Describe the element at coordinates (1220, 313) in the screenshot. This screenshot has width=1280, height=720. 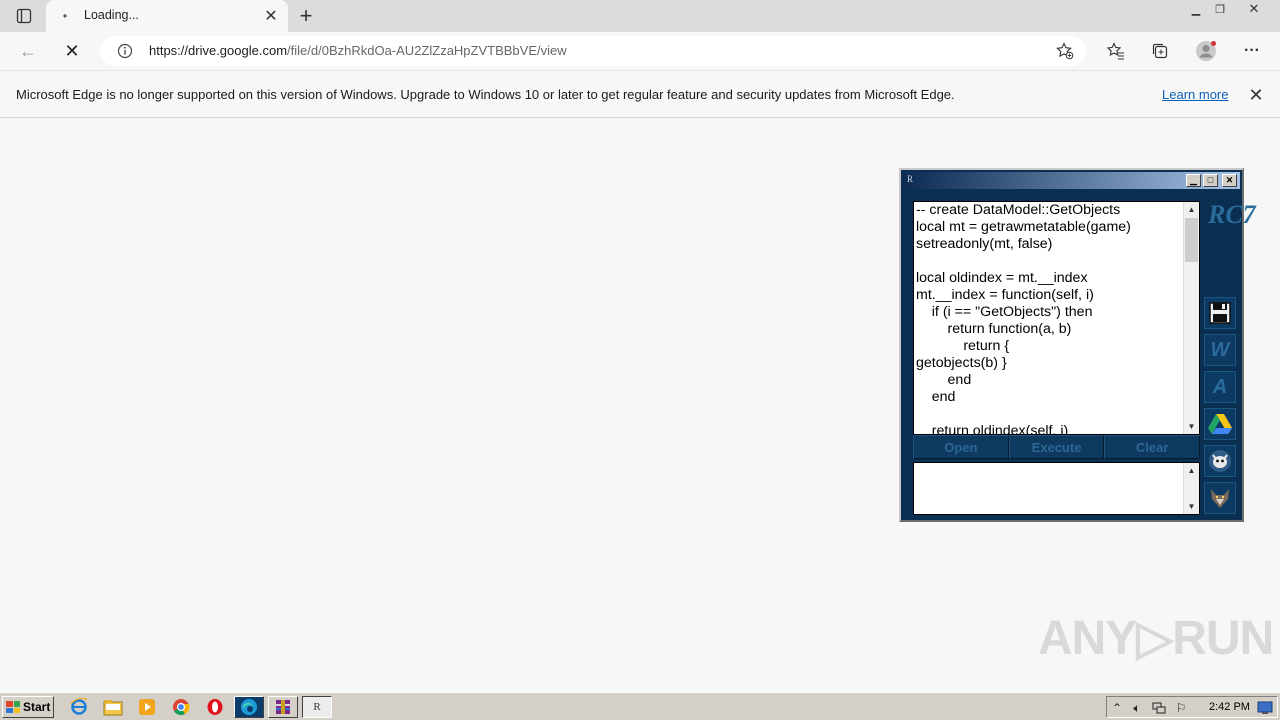
I see `save-floppy-icon` at that location.